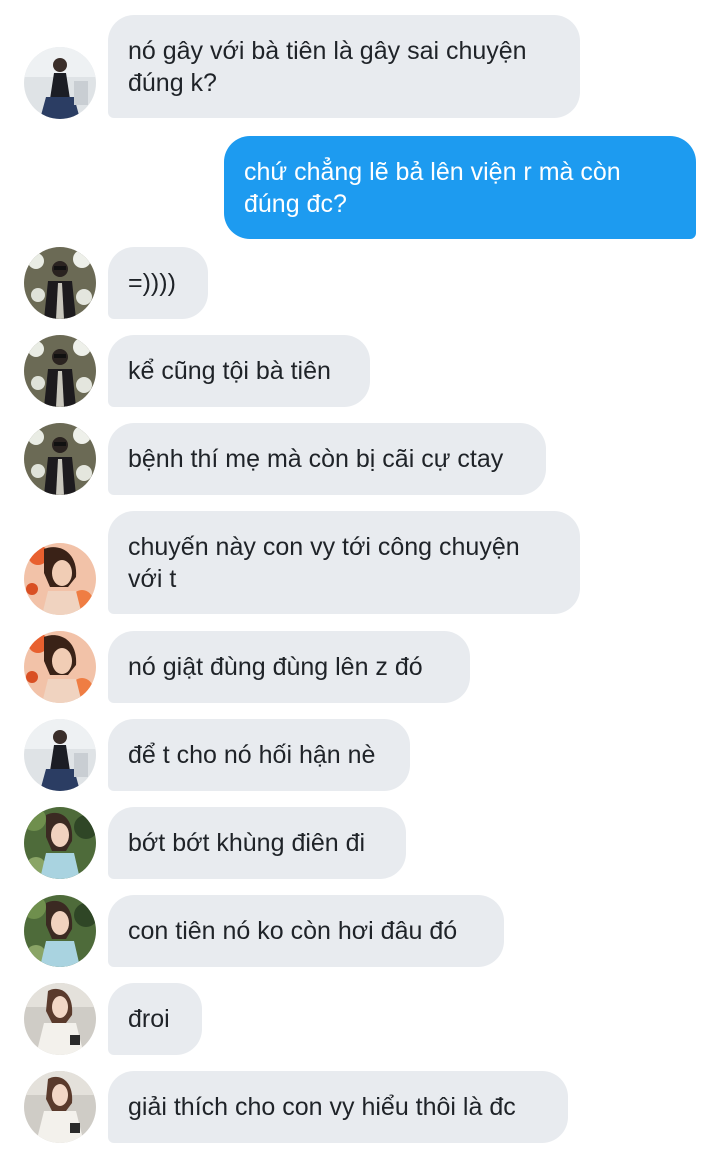 Image resolution: width=720 pixels, height=1157 pixels. I want to click on message-text: nó giật đùng đùng lên z đó, so click(275, 667).